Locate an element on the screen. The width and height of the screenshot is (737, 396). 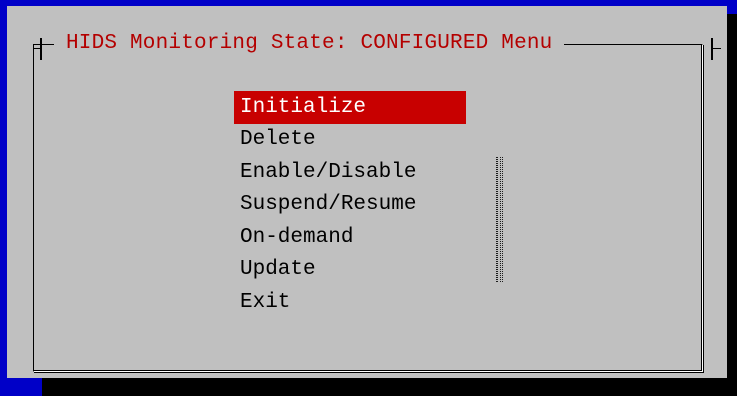
menu-item-label: Initialize is located at coordinates (303, 107).